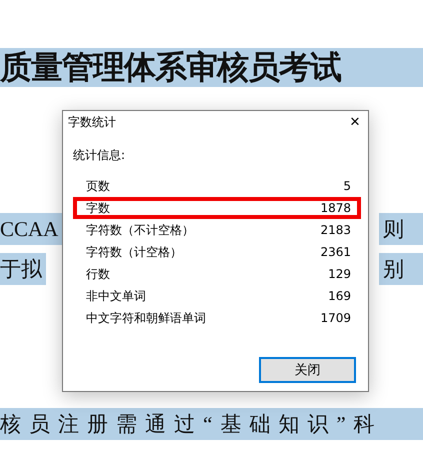 This screenshot has width=423, height=456. What do you see at coordinates (335, 318) in the screenshot?
I see `stat-value: 1709` at bounding box center [335, 318].